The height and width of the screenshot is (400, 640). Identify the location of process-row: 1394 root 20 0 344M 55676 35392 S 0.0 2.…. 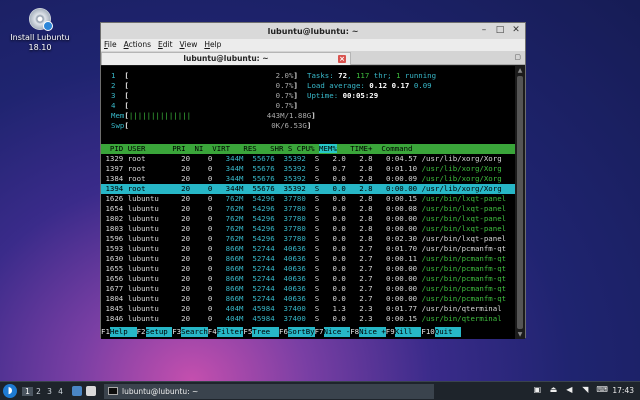
(308, 189).